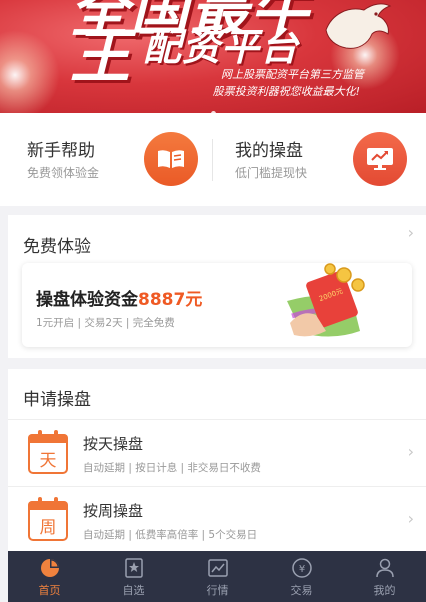 Image resolution: width=426 pixels, height=602 pixels. I want to click on nav-me: 我的, so click(384, 576).